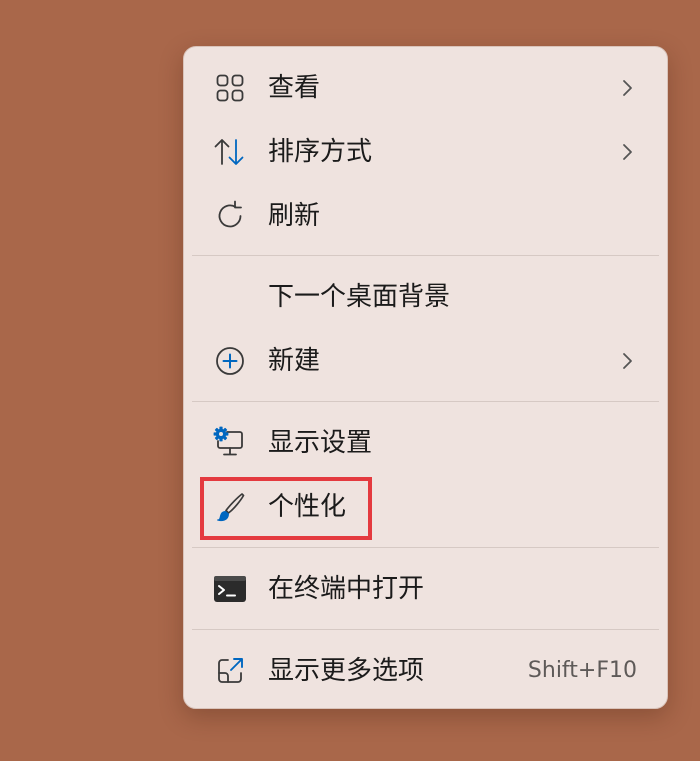  I want to click on menu-item-sort: 排序方式, so click(425, 152).